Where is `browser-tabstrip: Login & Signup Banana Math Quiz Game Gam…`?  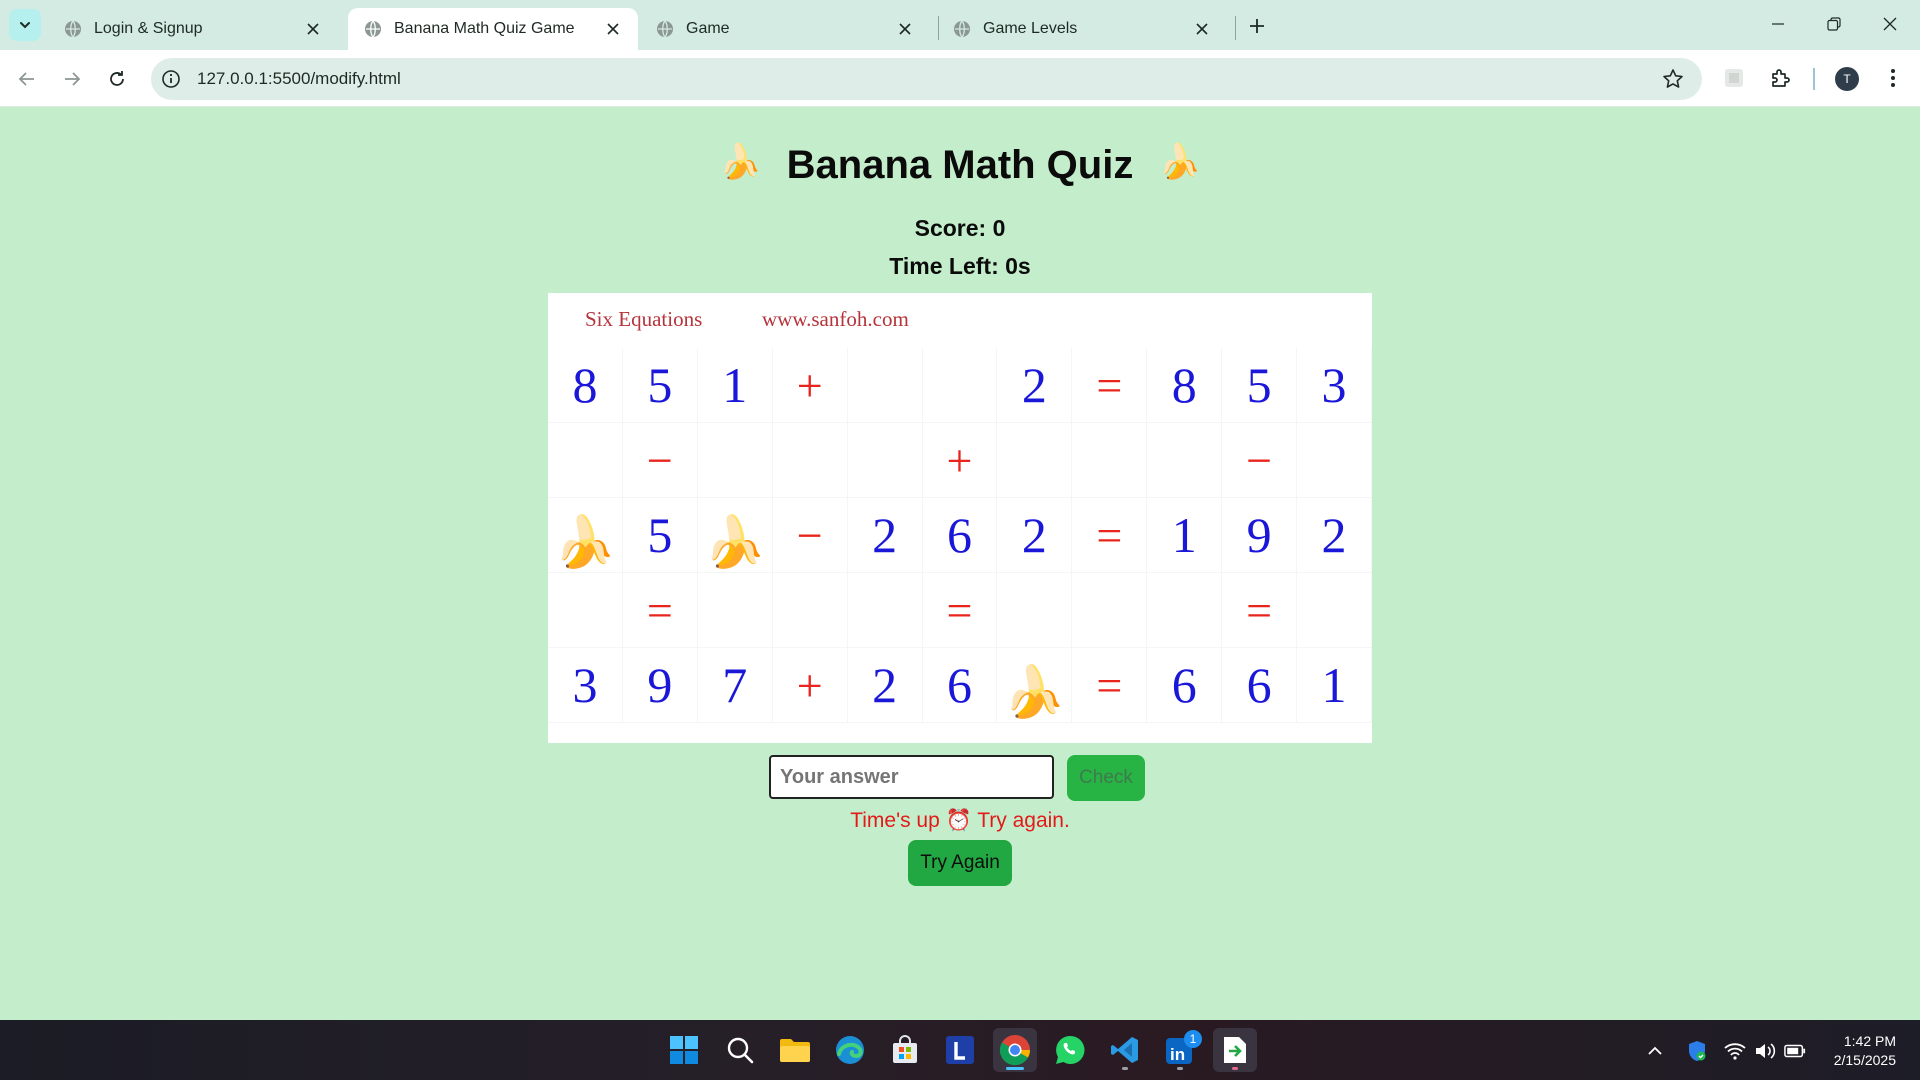
browser-tabstrip: Login & Signup Banana Math Quiz Game Gam… is located at coordinates (960, 25).